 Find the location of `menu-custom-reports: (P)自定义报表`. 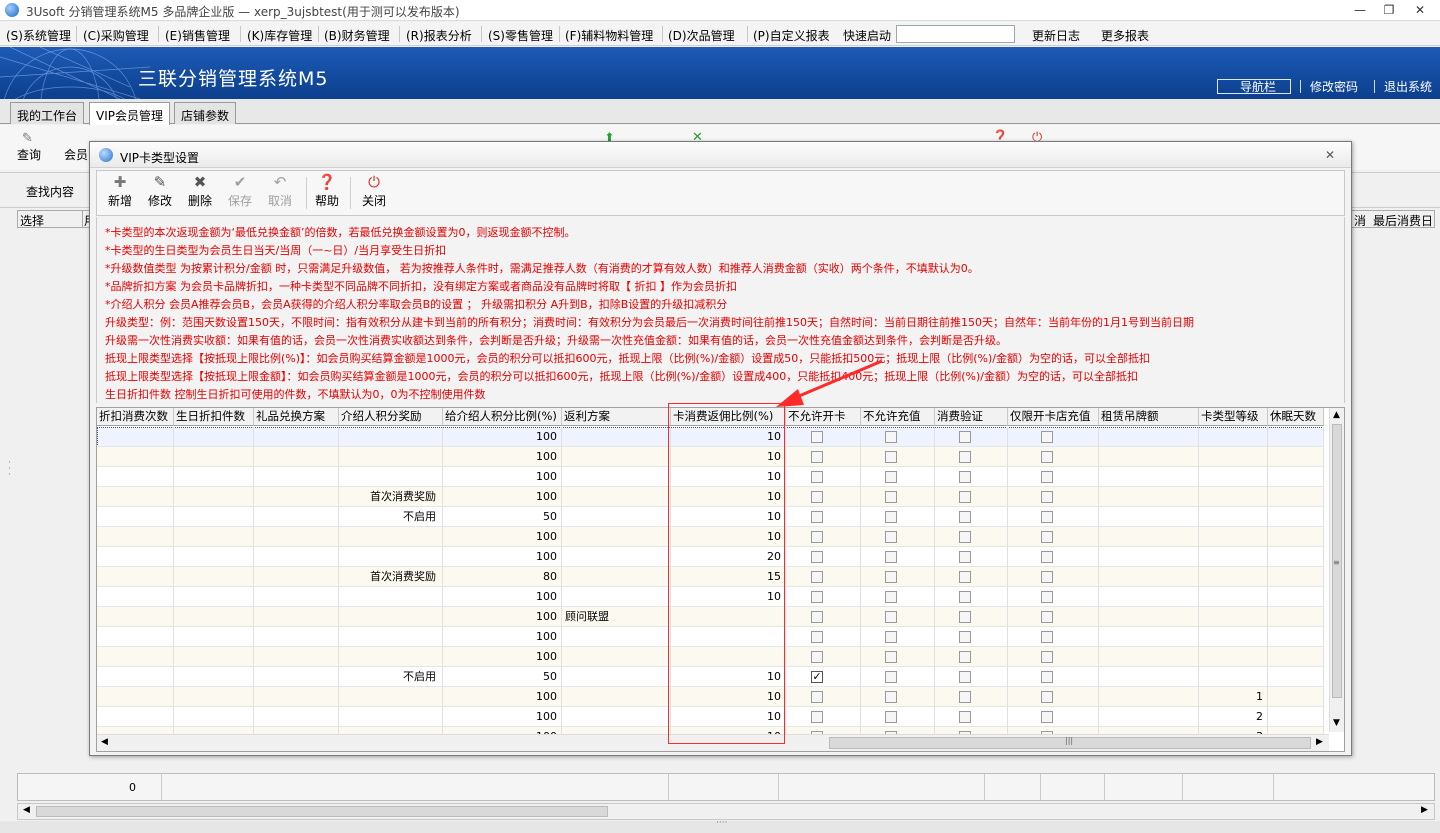

menu-custom-reports: (P)自定义报表 is located at coordinates (791, 35).